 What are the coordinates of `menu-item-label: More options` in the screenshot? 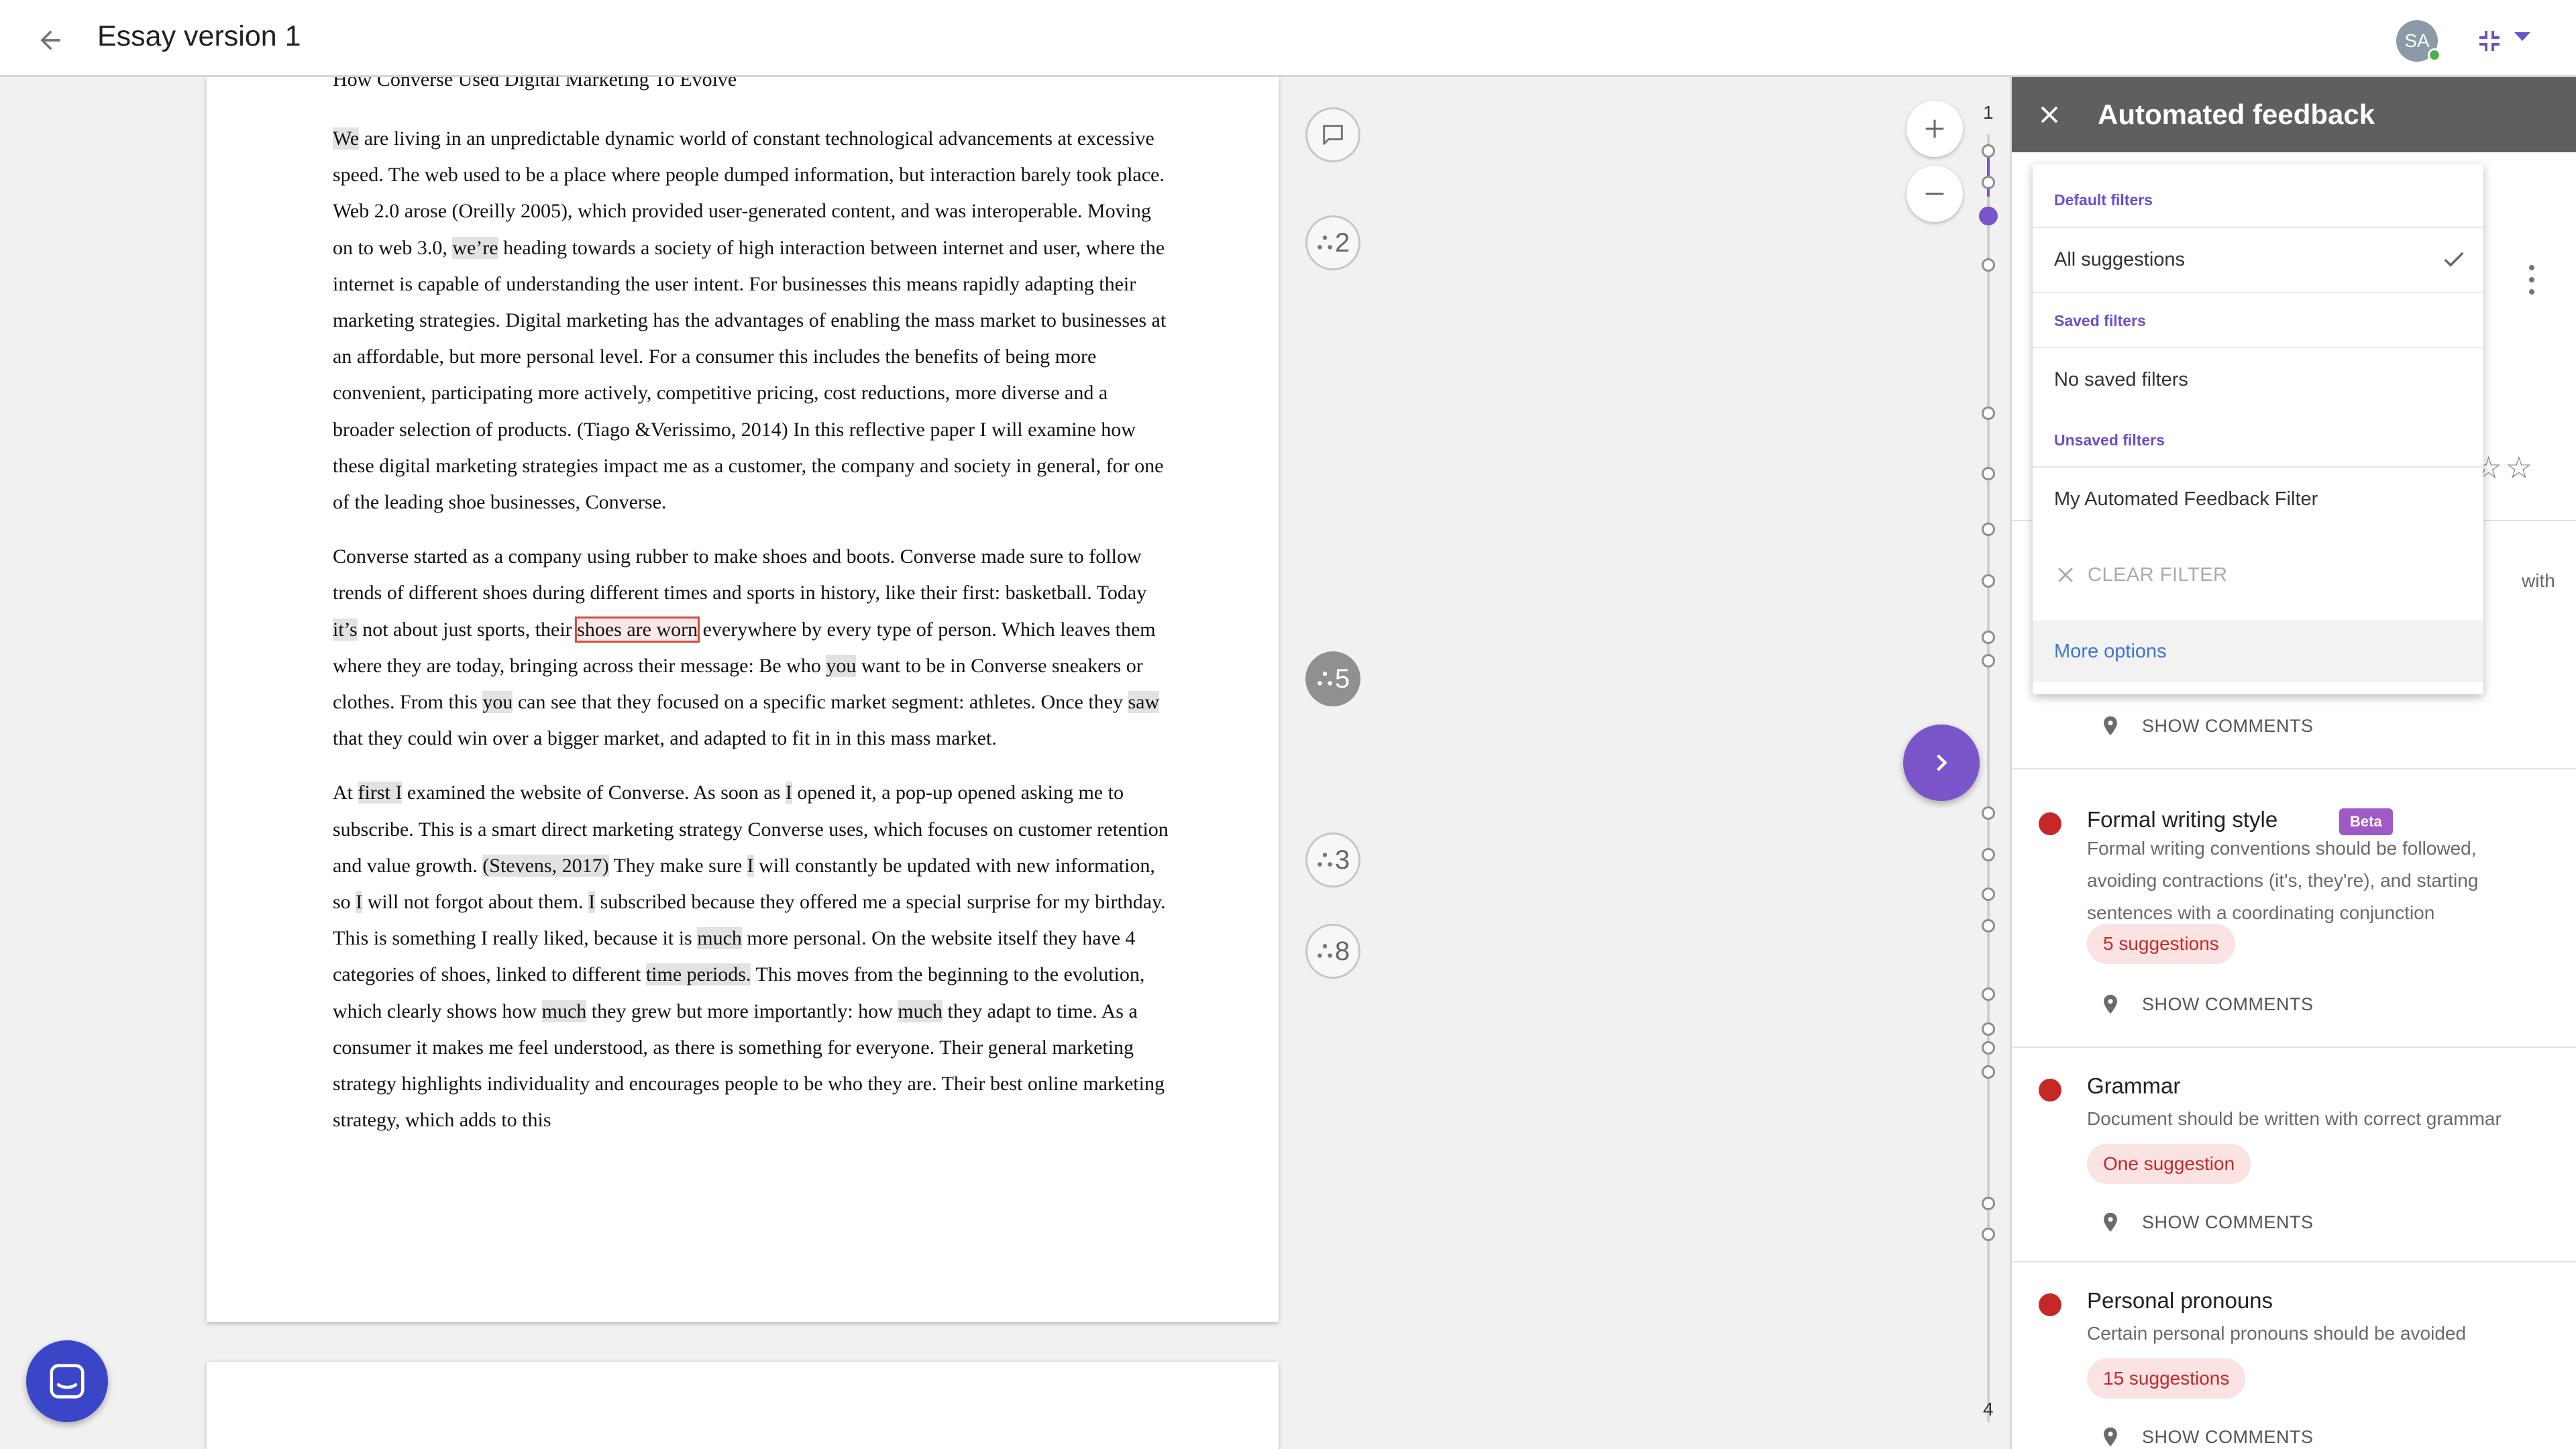 It's located at (2110, 651).